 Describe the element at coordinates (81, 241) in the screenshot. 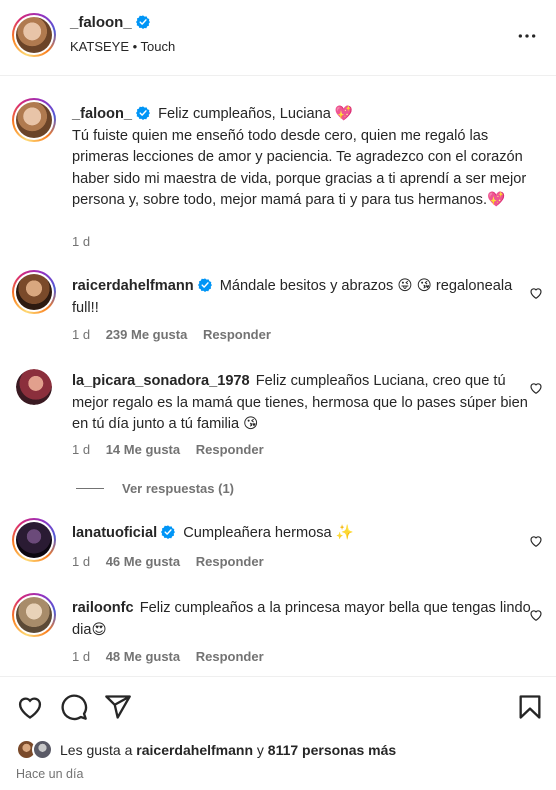

I see `caption-time: 1 d` at that location.